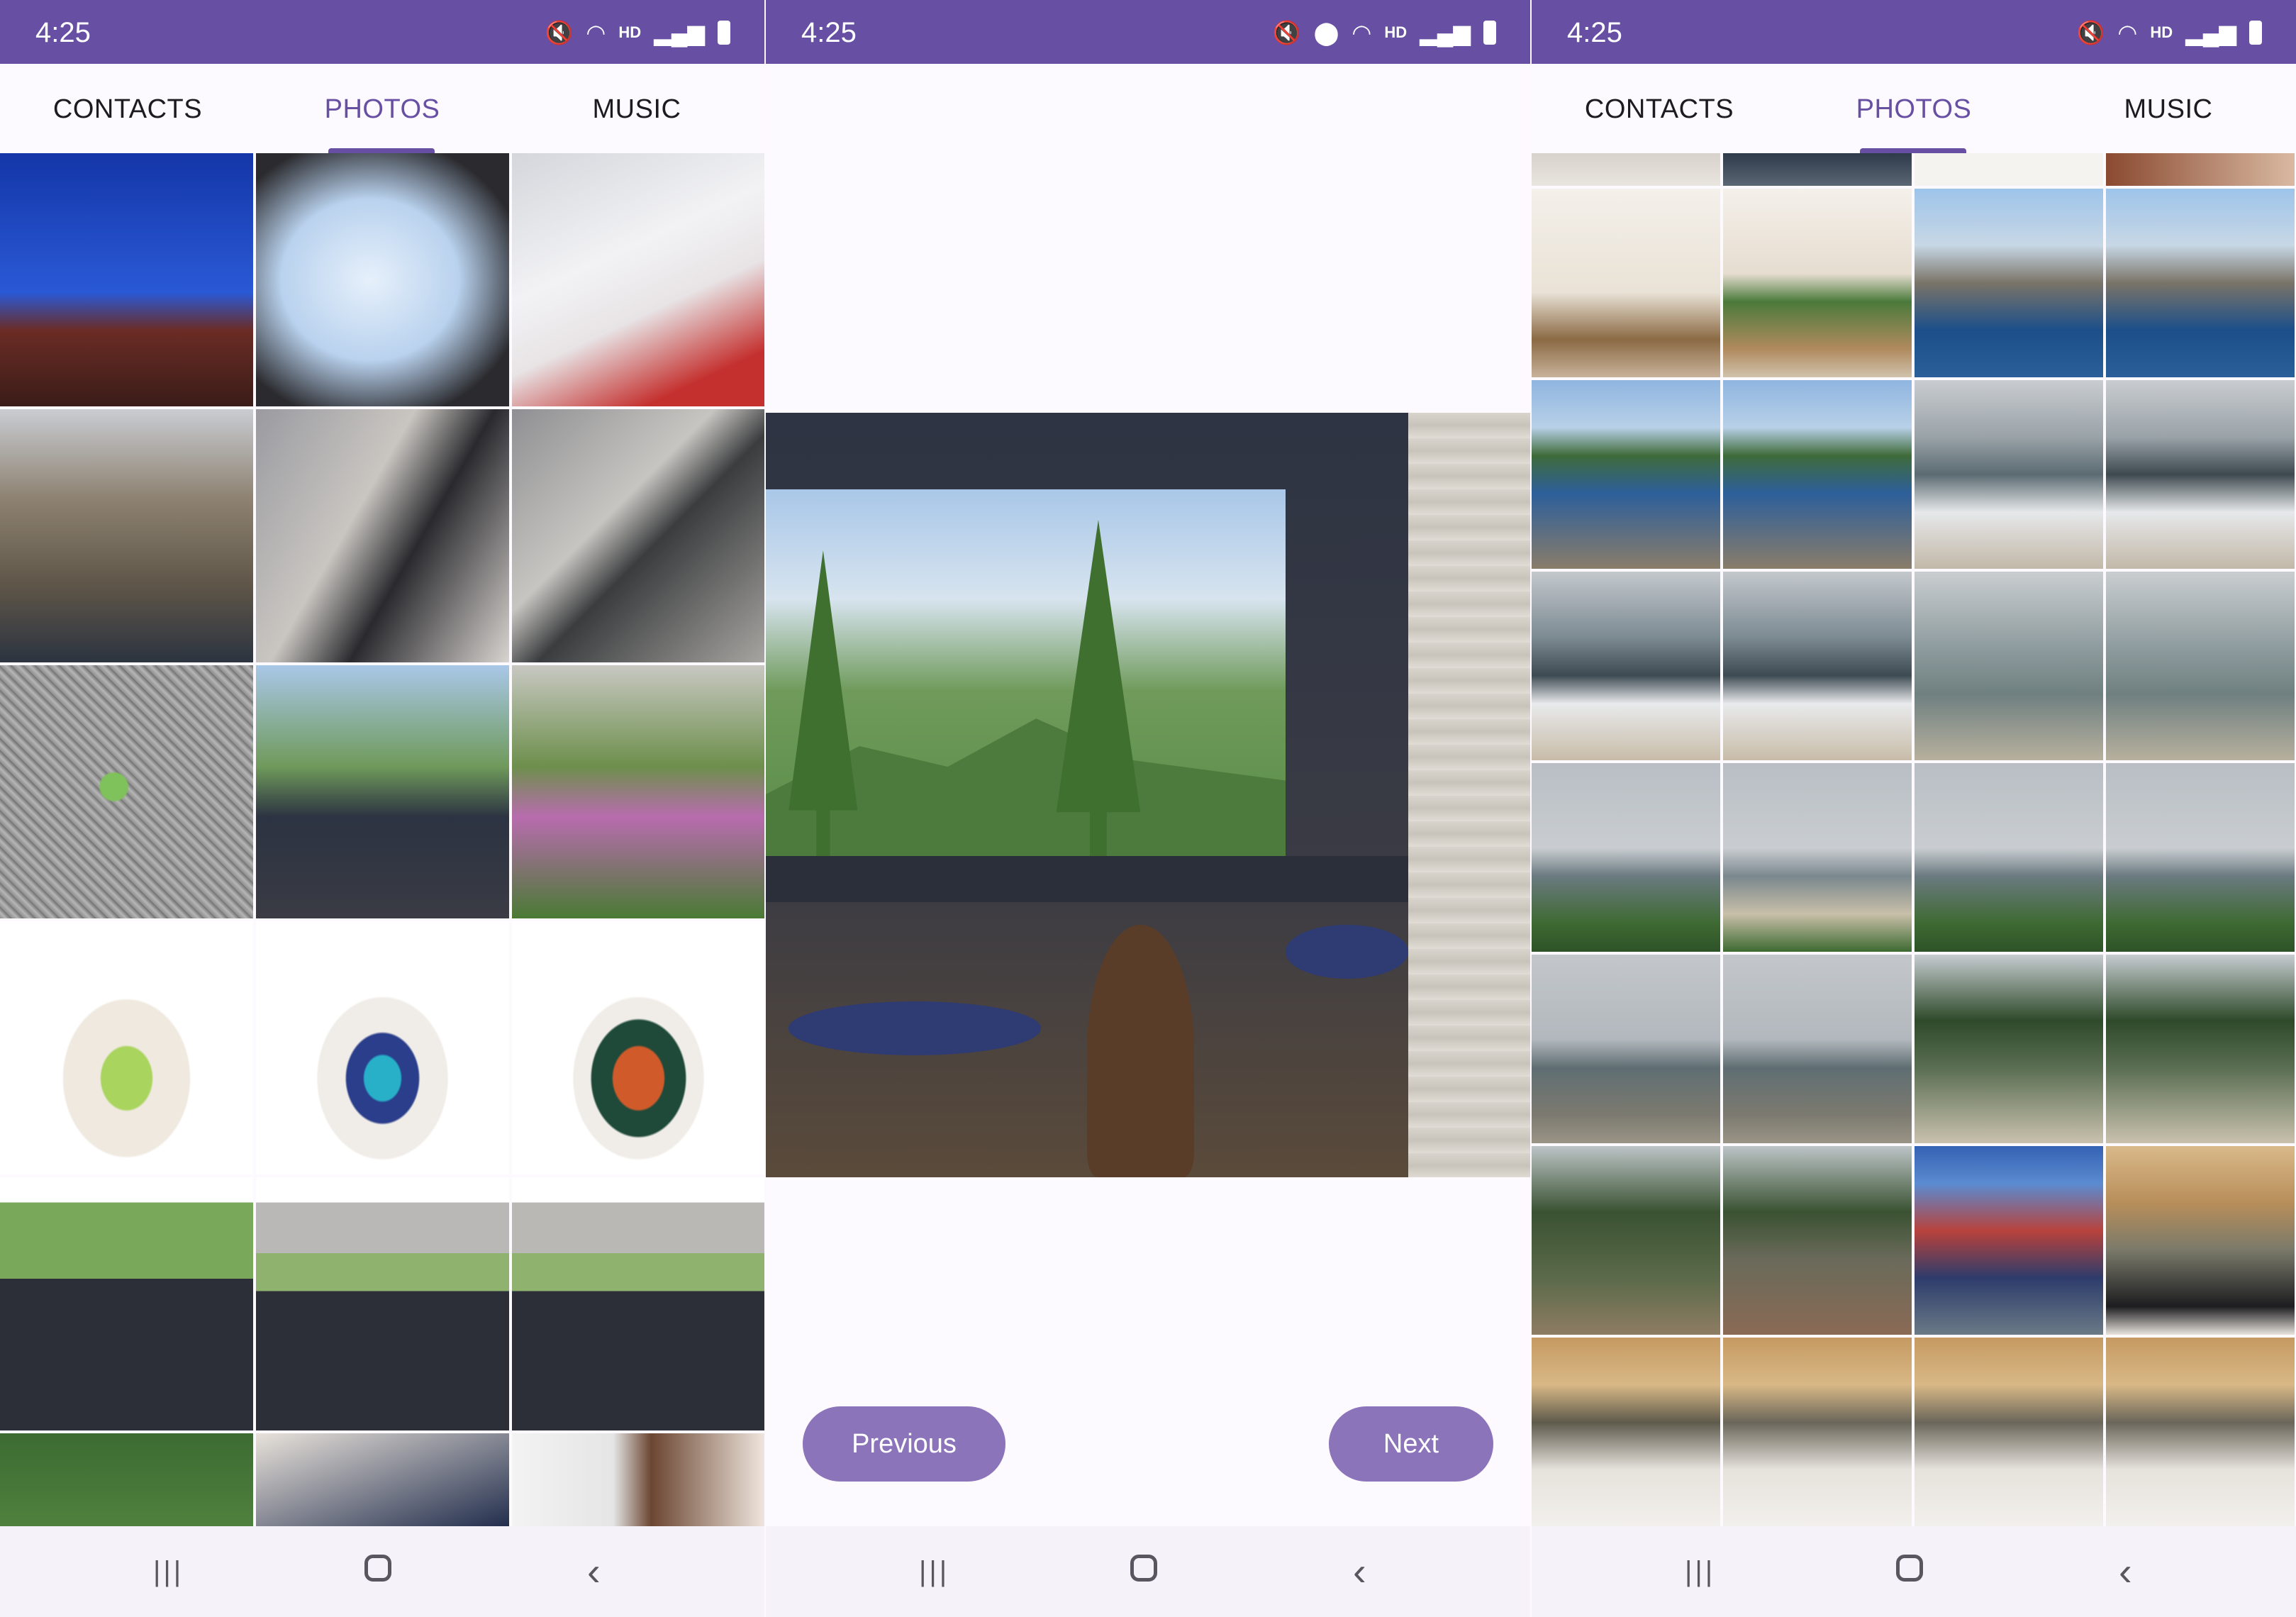 This screenshot has width=2296, height=1617. I want to click on window-ledge, so click(1110, 879).